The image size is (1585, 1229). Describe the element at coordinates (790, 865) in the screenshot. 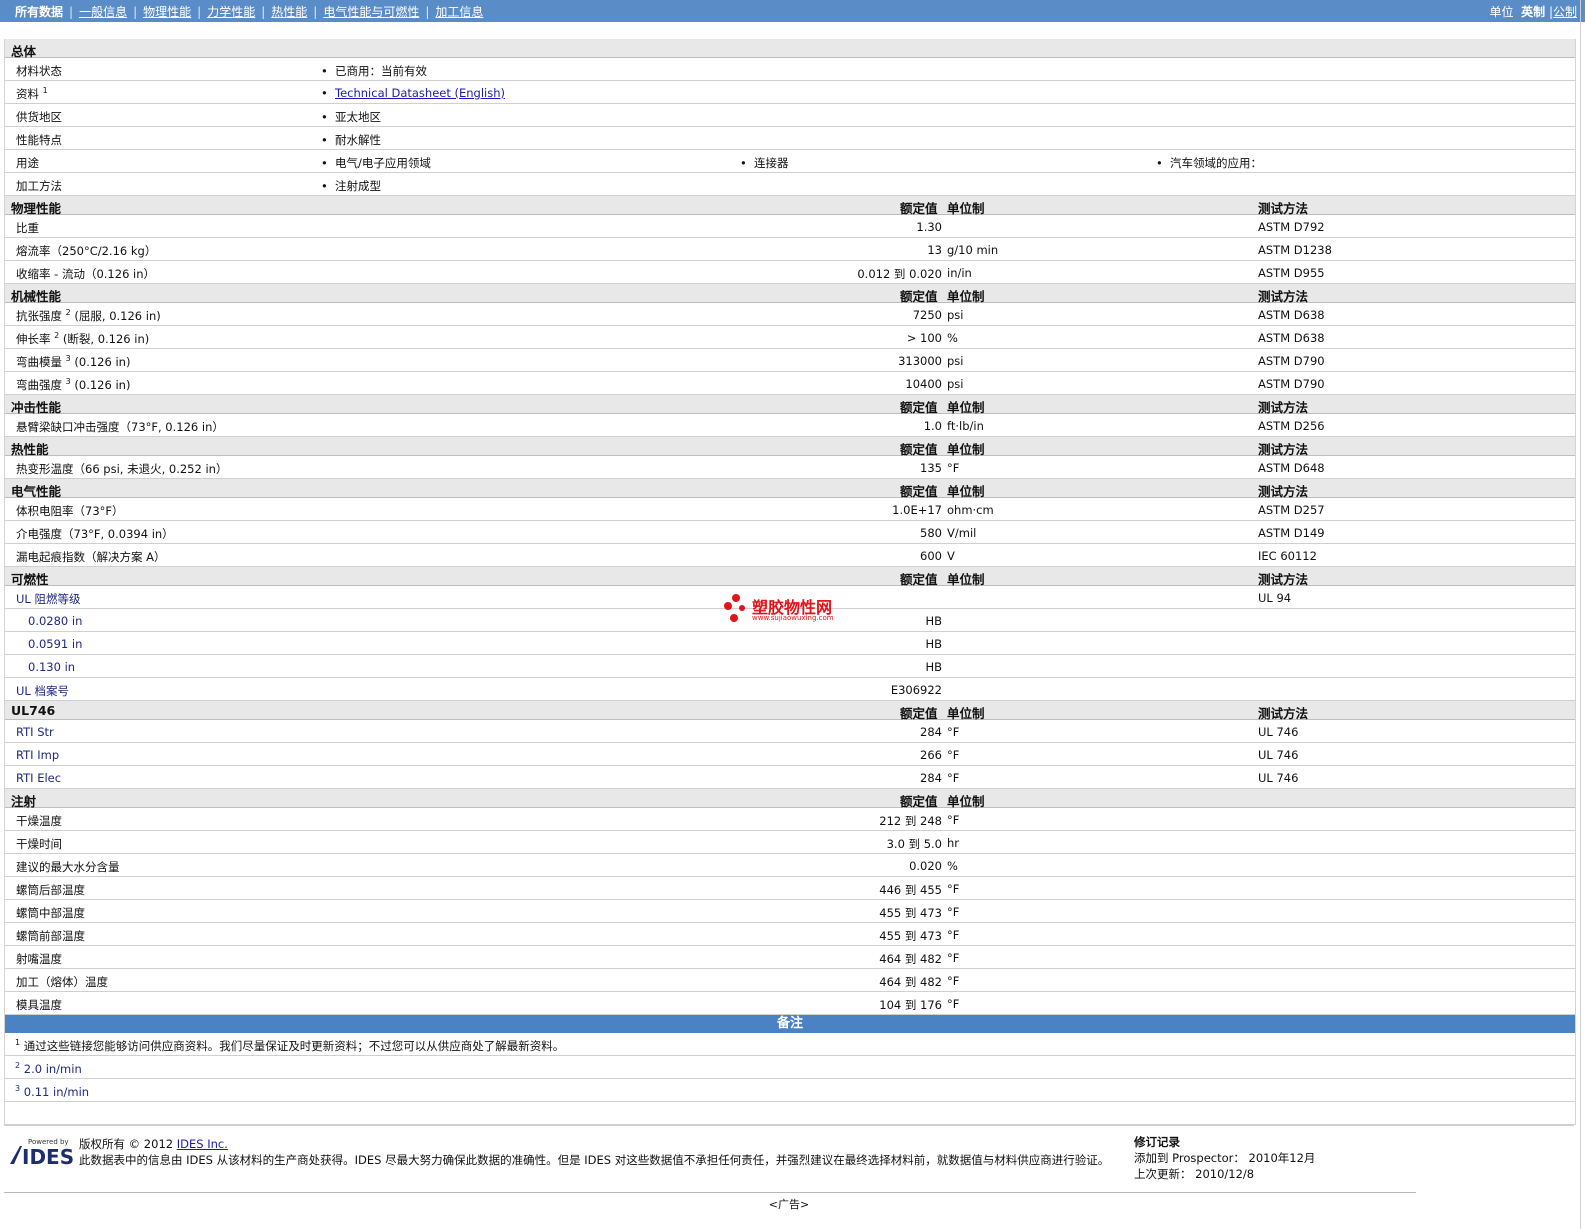

I see `property-row: 建议的最大水分含量 0.020 %` at that location.